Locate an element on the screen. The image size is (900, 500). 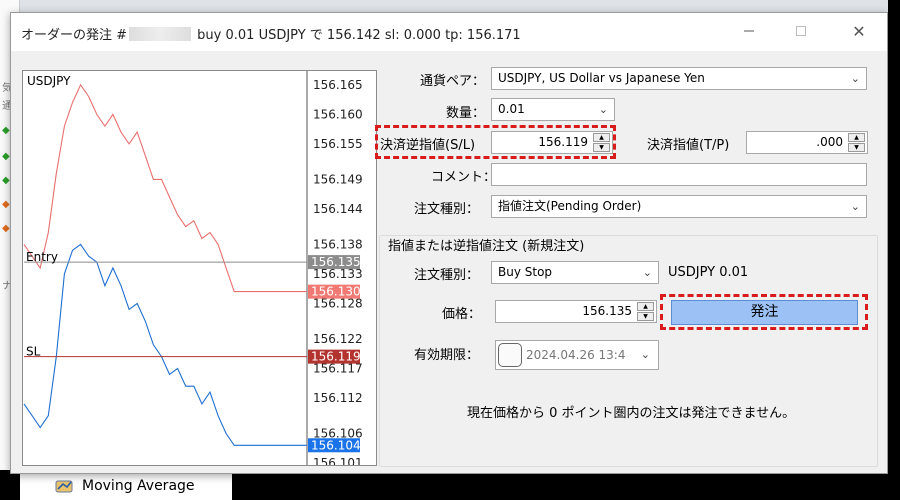
place-order-button: 発注 is located at coordinates (764, 312).